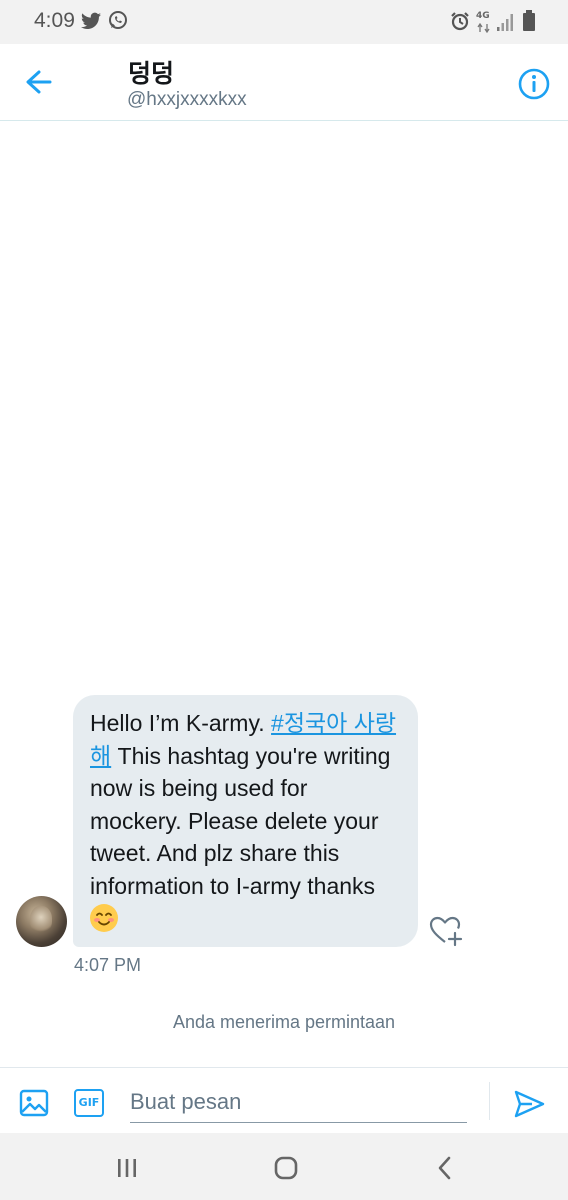 Image resolution: width=568 pixels, height=1200 pixels. I want to click on signal-icon, so click(505, 22).